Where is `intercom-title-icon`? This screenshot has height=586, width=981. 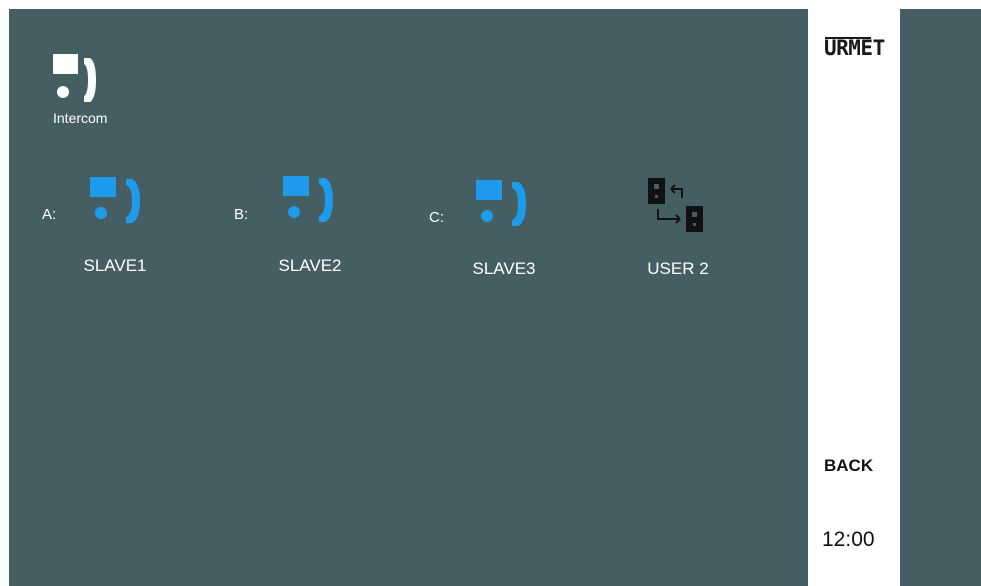
intercom-title-icon is located at coordinates (75, 80).